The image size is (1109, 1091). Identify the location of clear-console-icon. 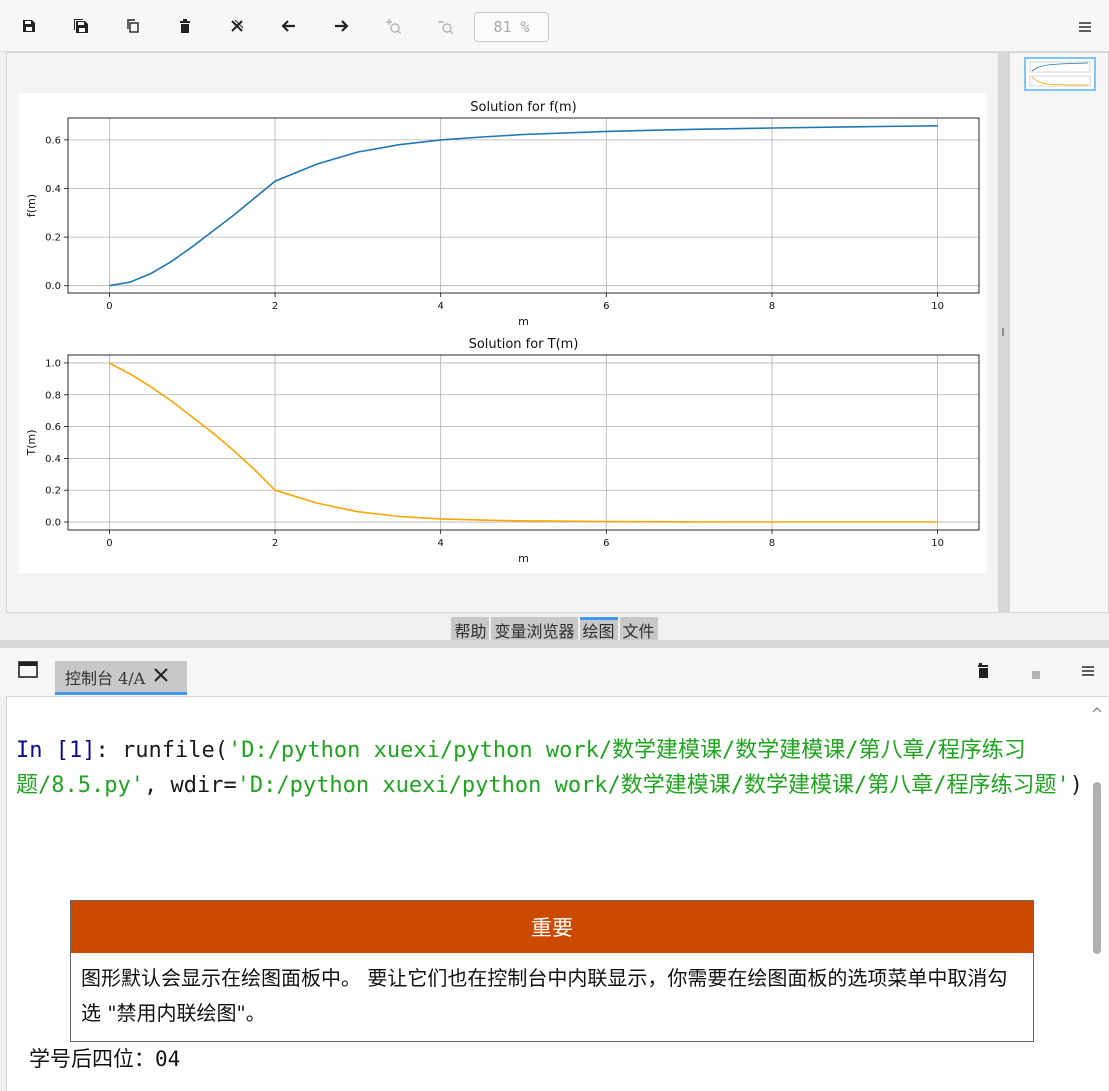
(984, 672).